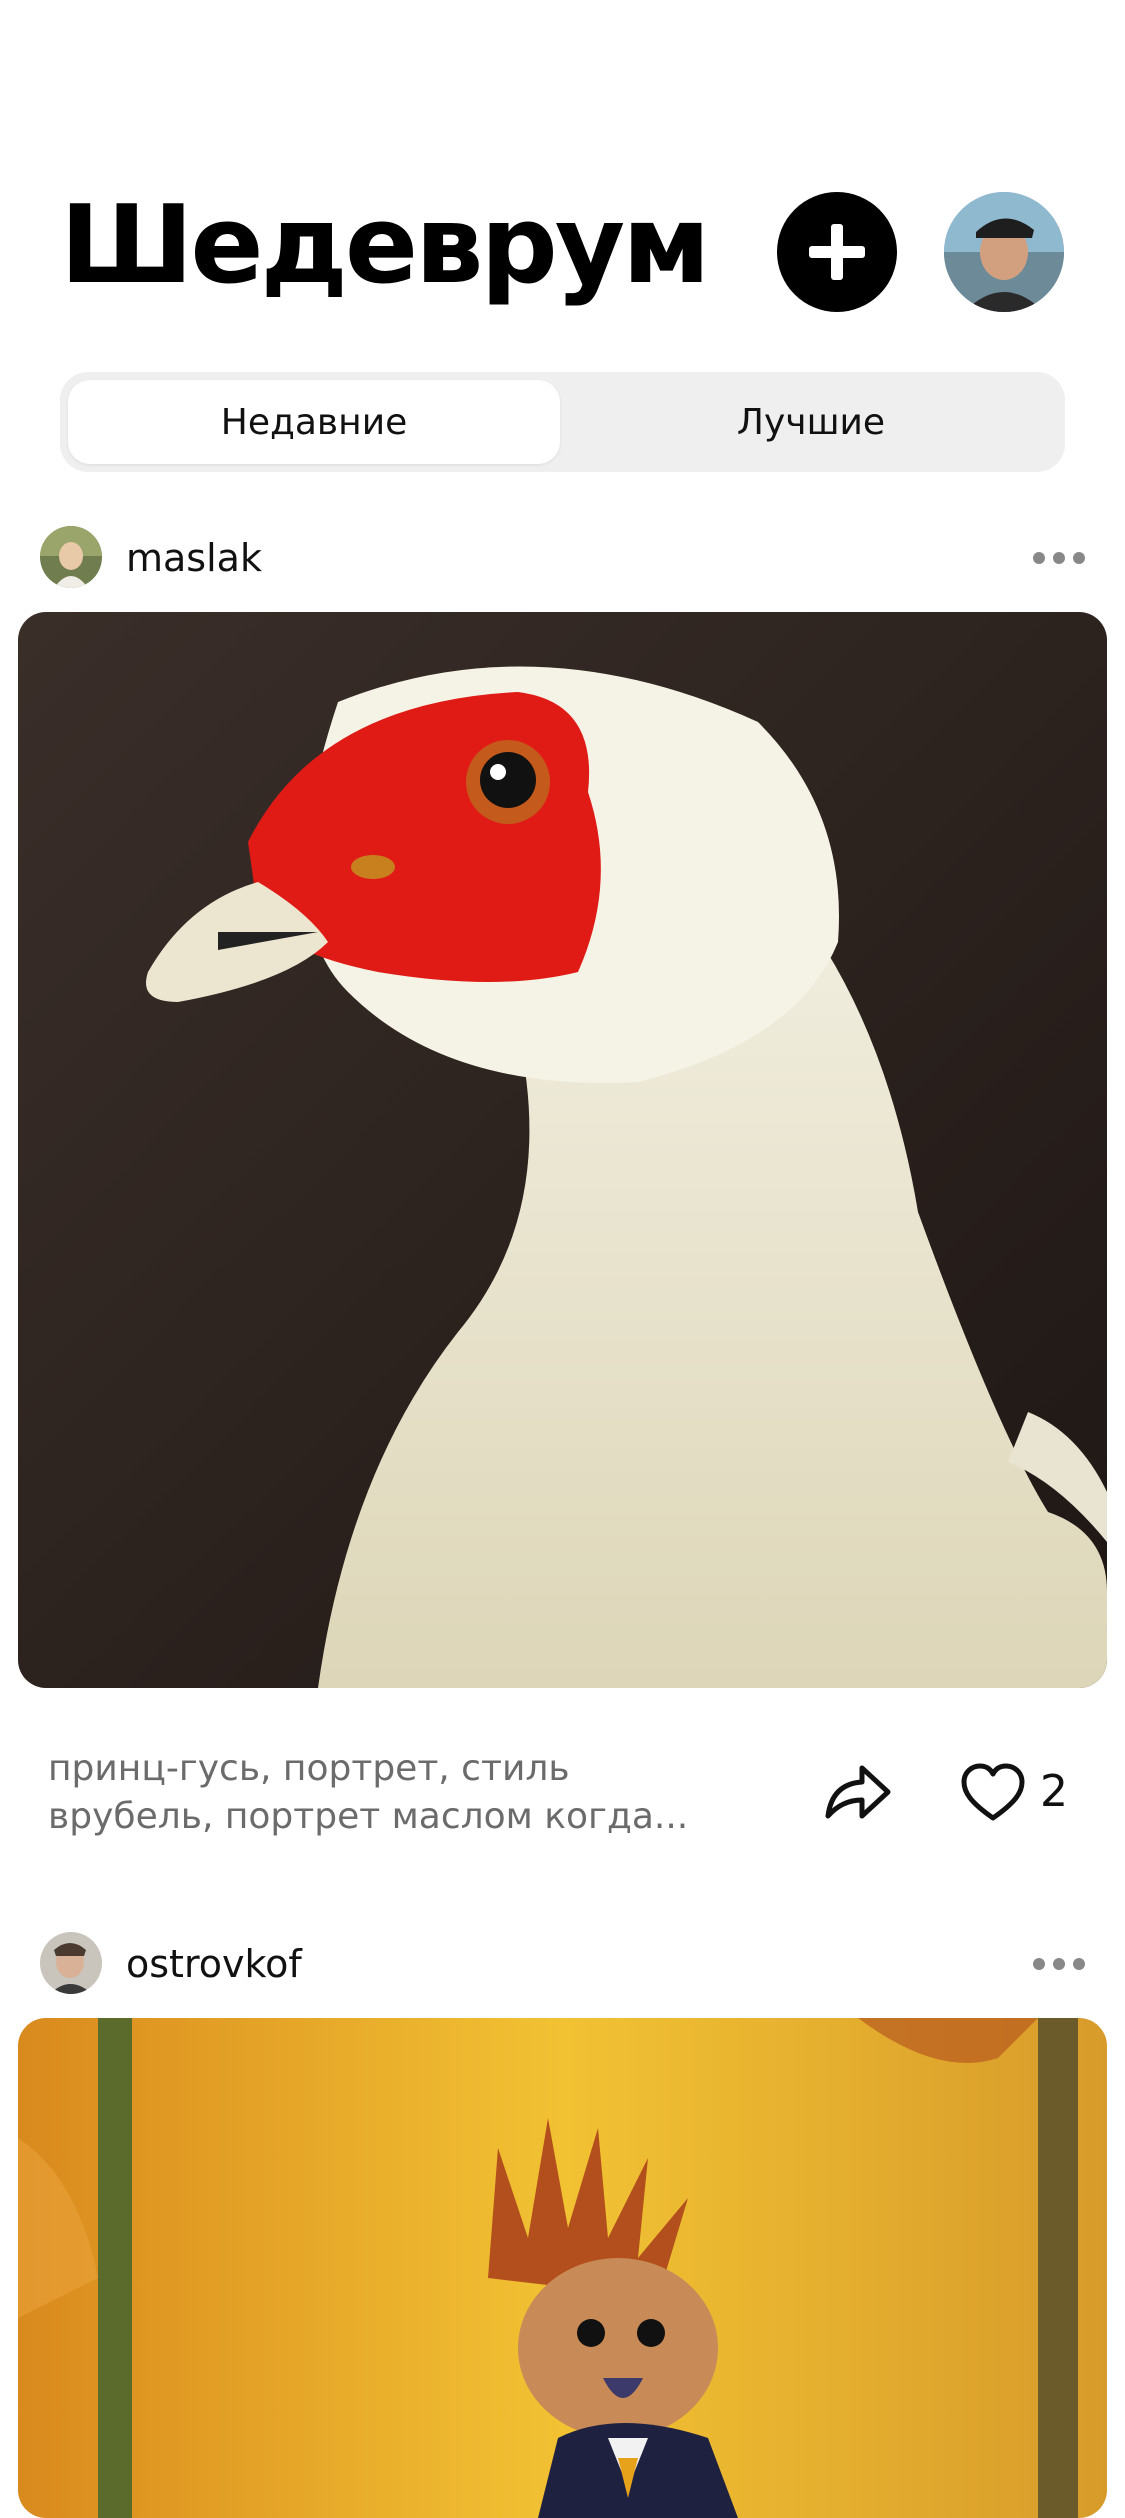 The image size is (1125, 2518). I want to click on user-avatar, so click(1004, 252).